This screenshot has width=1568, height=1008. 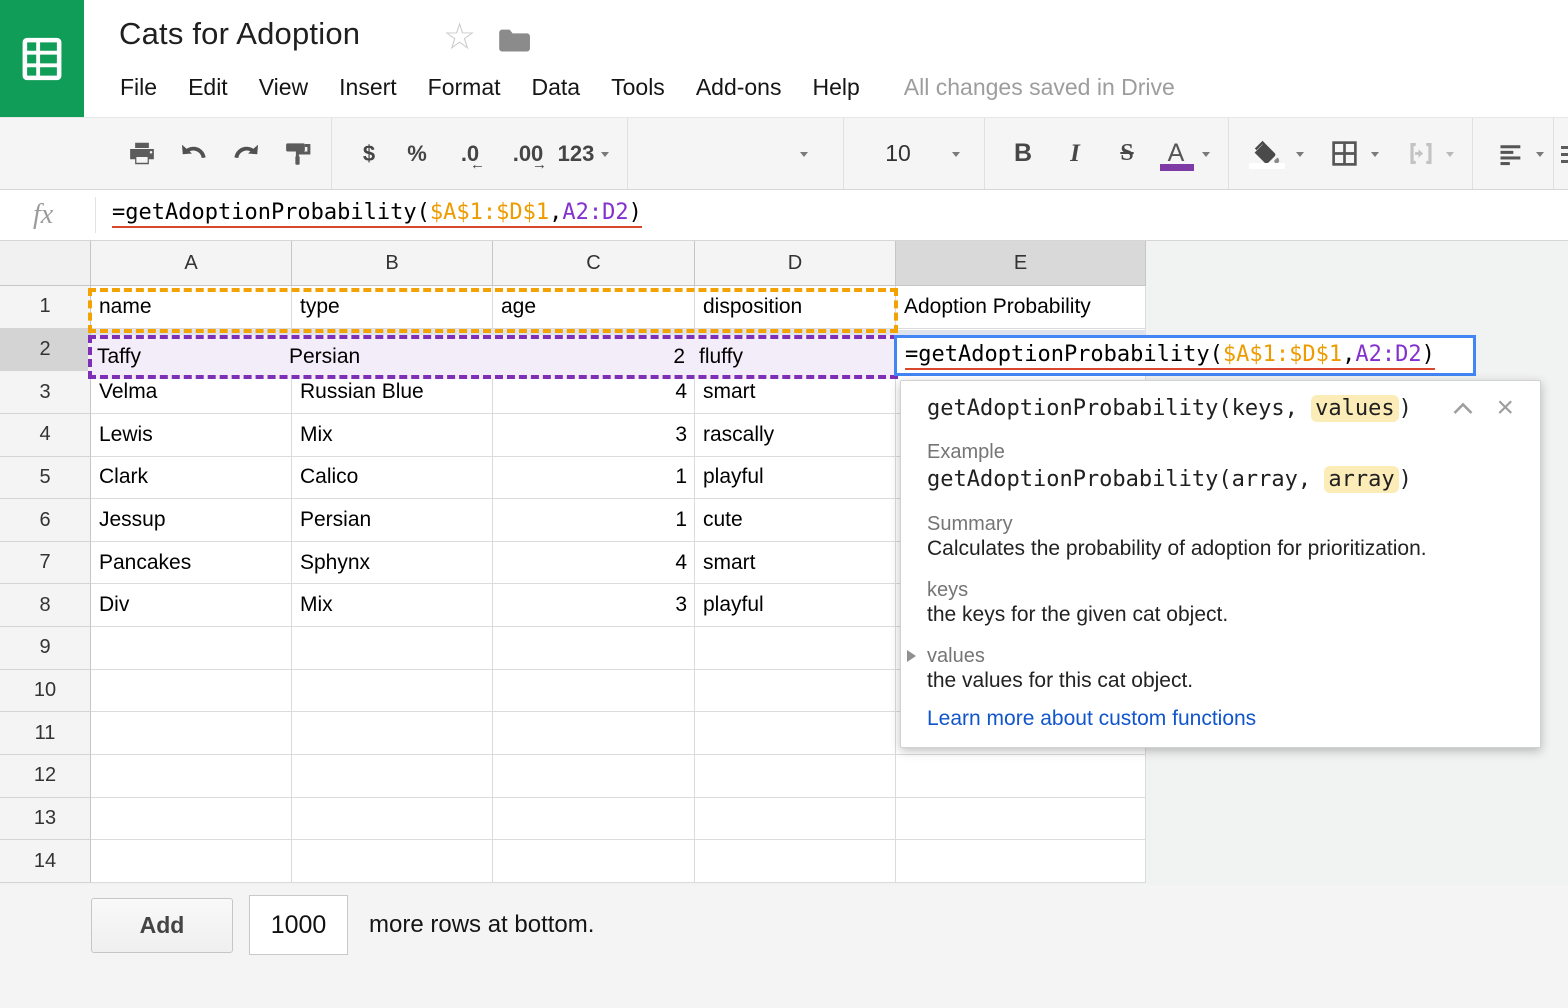 What do you see at coordinates (369, 153) in the screenshot?
I see `currency-format-button: $` at bounding box center [369, 153].